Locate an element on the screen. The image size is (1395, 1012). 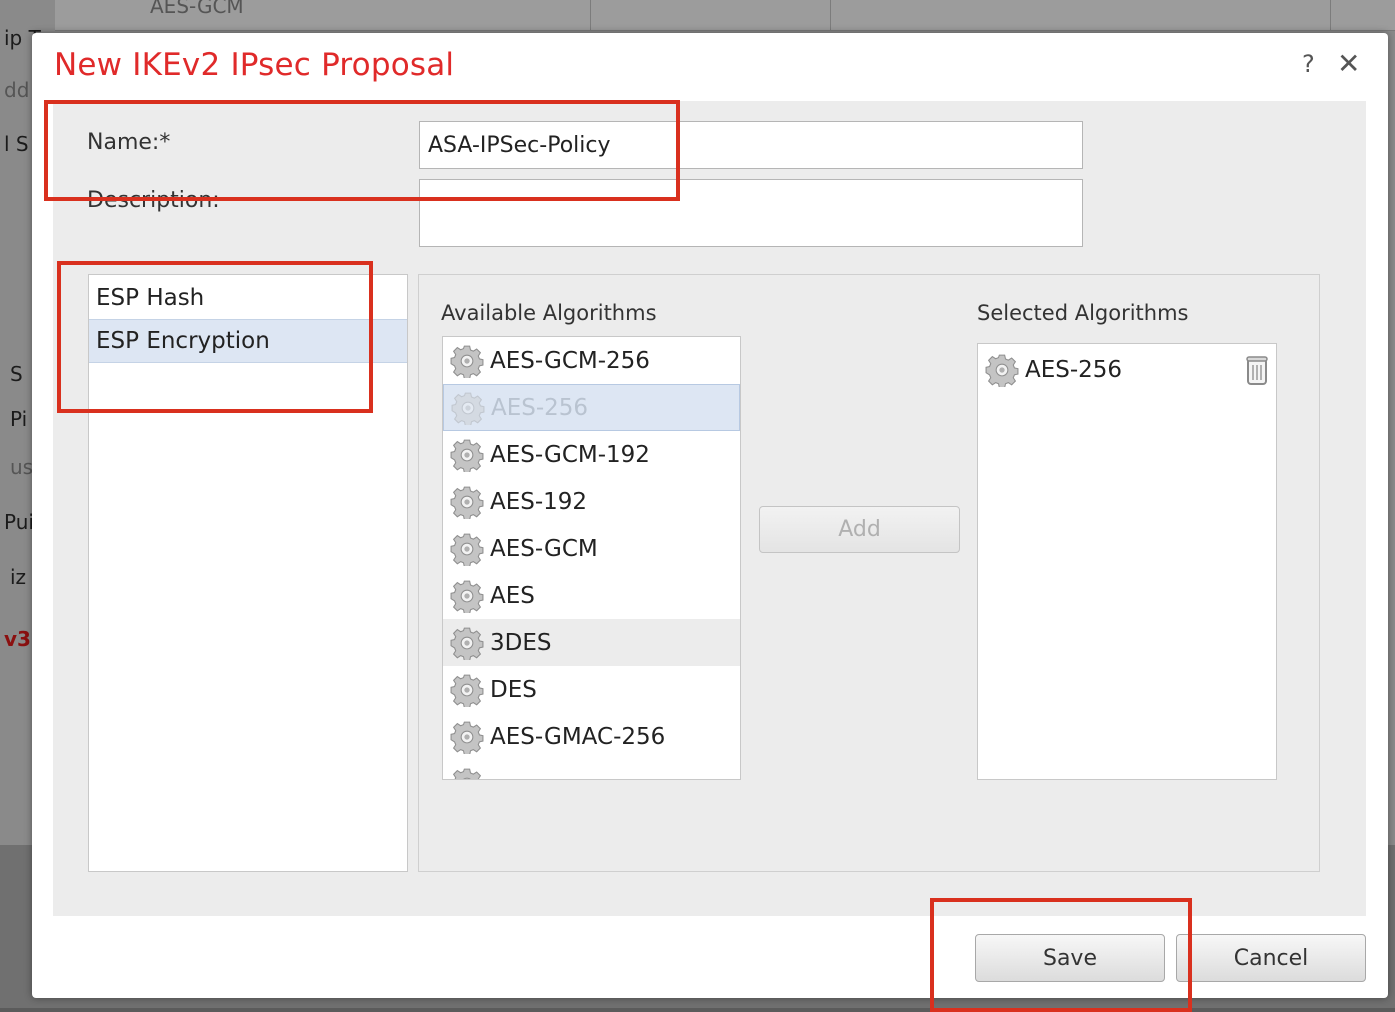
algorithm-item: AES-256 is located at coordinates (591, 407).